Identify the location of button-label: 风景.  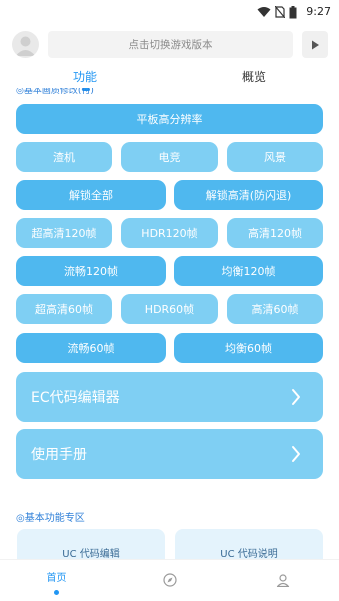
(275, 157).